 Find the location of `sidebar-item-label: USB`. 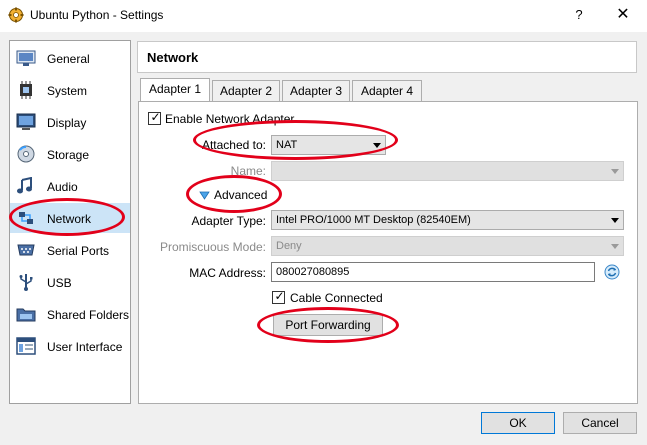

sidebar-item-label: USB is located at coordinates (59, 283).